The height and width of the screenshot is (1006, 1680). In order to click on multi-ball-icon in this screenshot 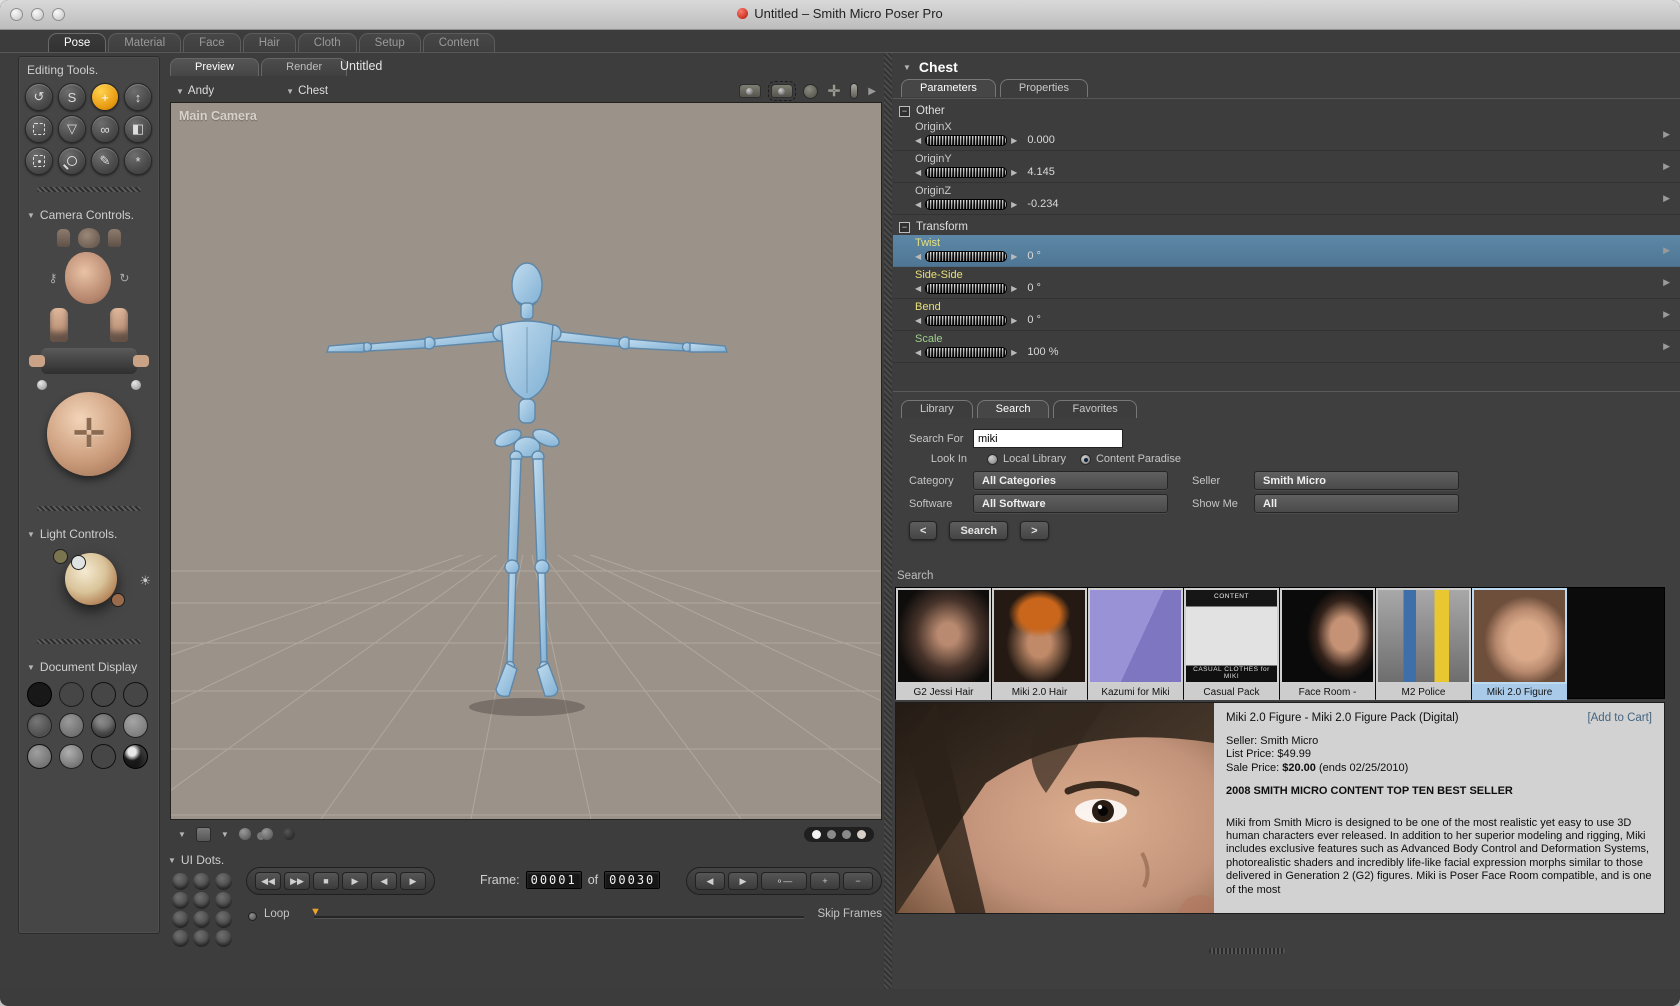, I will do `click(266, 834)`.